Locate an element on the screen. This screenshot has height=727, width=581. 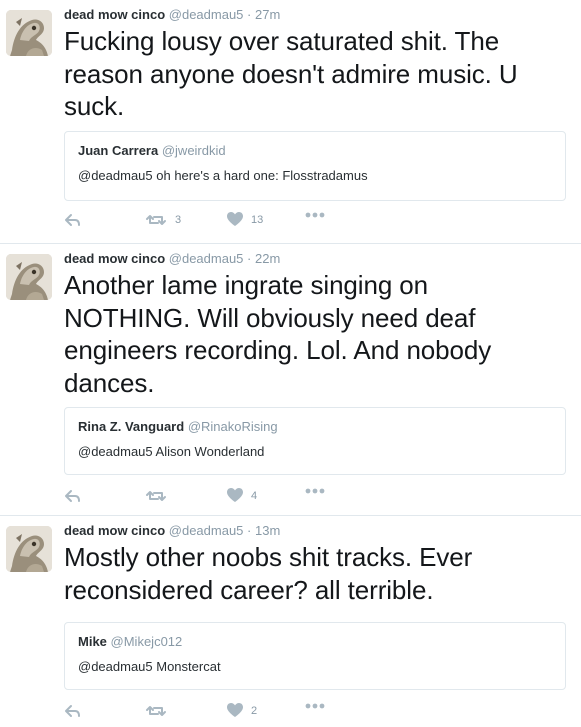
like-count: 13 is located at coordinates (257, 219).